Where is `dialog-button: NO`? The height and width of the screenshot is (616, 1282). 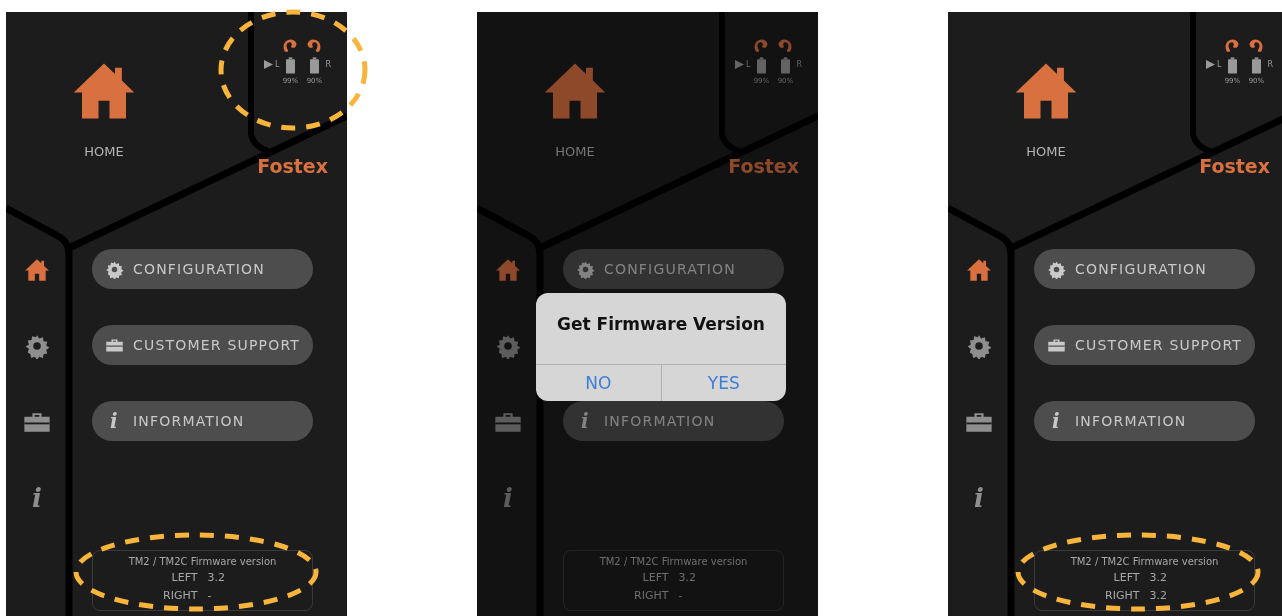
dialog-button: NO is located at coordinates (598, 383).